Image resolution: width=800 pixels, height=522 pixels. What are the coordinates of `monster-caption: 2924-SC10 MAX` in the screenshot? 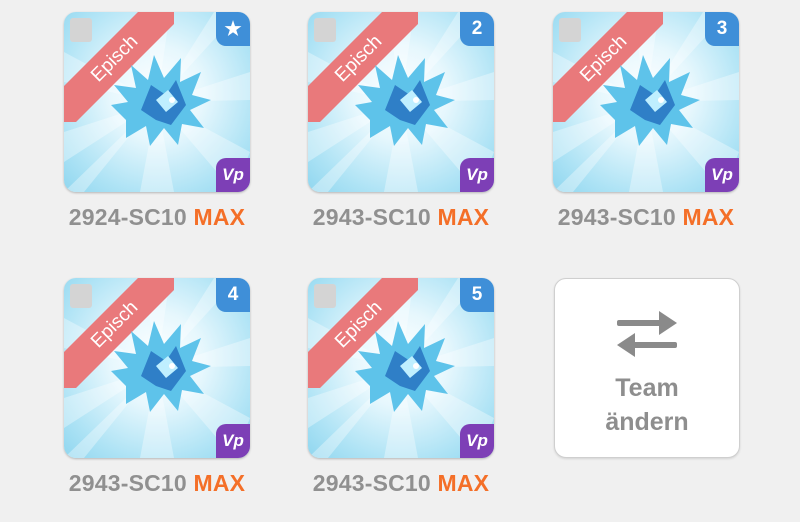 It's located at (157, 217).